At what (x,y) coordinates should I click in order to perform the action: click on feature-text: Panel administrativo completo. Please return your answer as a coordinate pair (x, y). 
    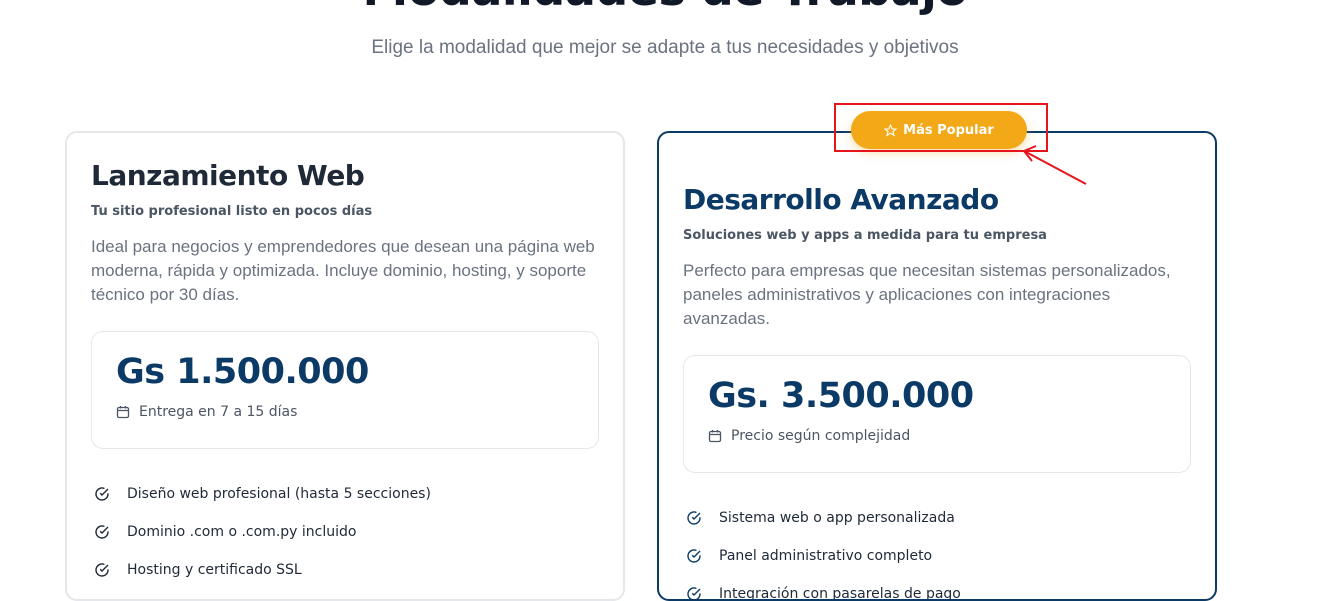
    Looking at the image, I should click on (826, 556).